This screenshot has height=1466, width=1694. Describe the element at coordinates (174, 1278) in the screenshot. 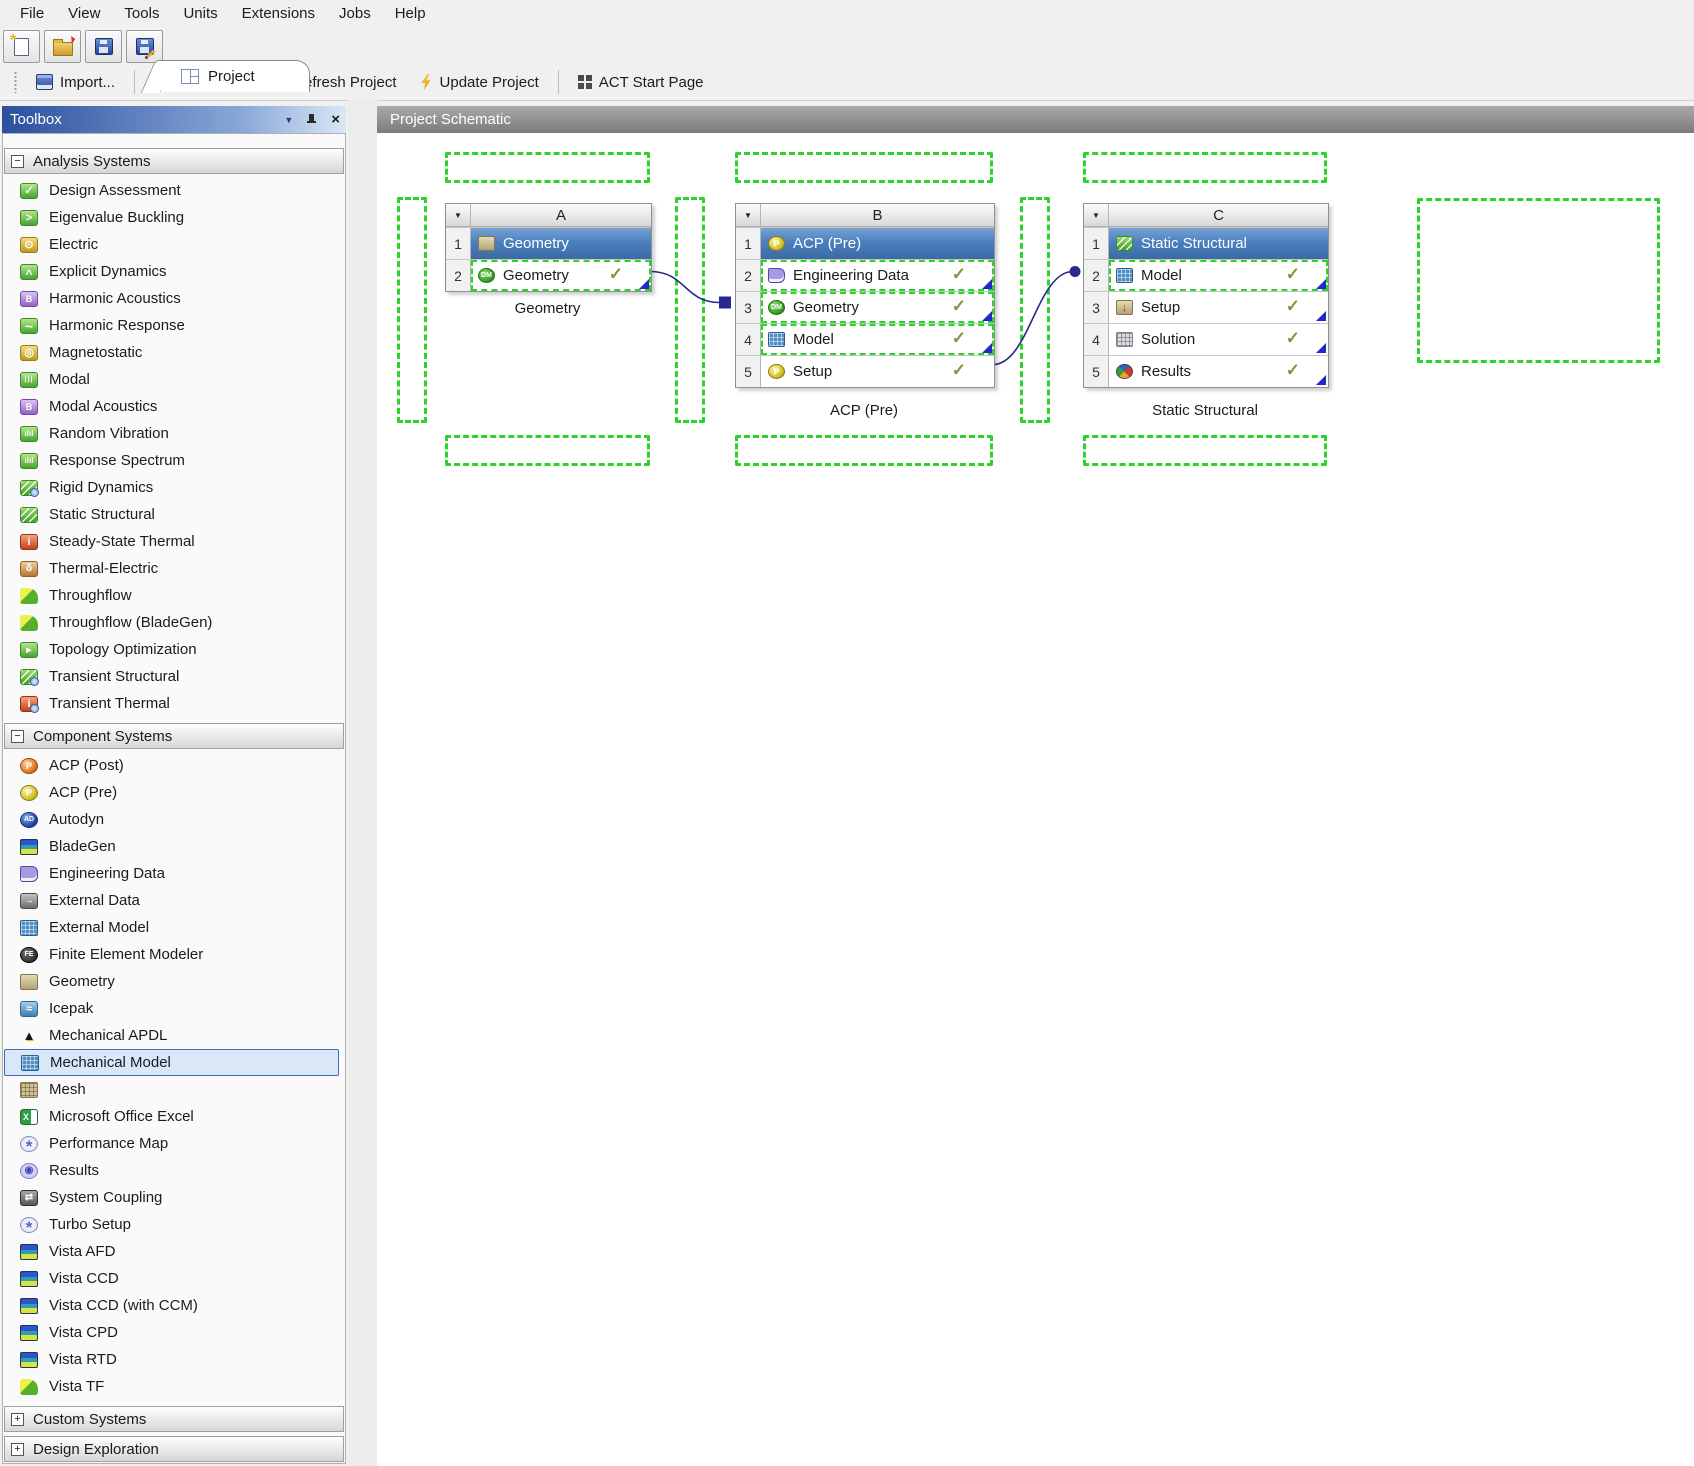

I see `toolbox-item-vista-ccd: Vista CCD` at that location.